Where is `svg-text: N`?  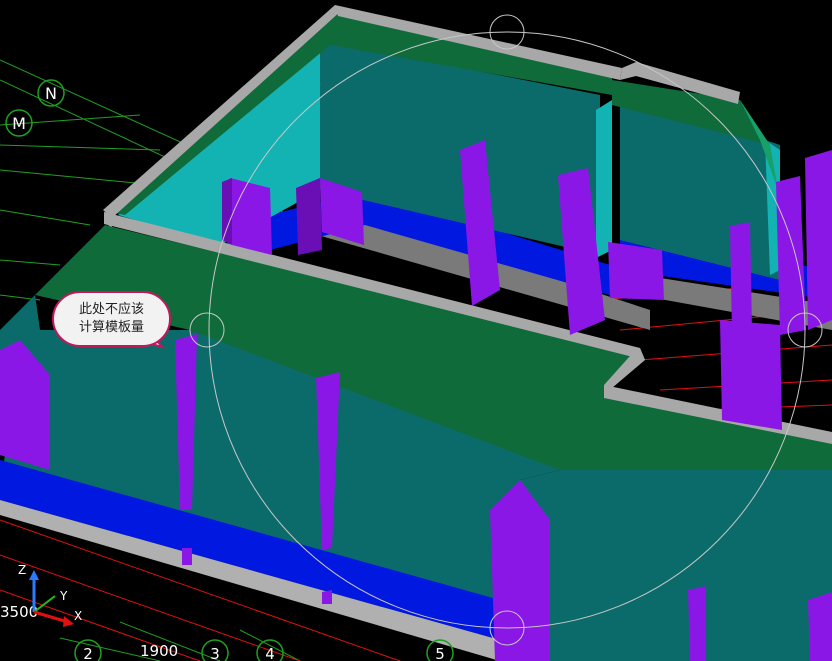
svg-text: N is located at coordinates (51, 93).